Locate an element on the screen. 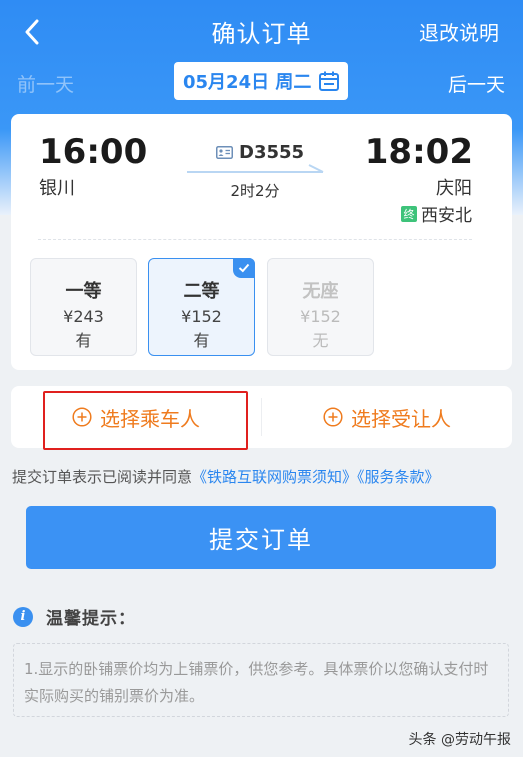  dashed-divider is located at coordinates (255, 239).